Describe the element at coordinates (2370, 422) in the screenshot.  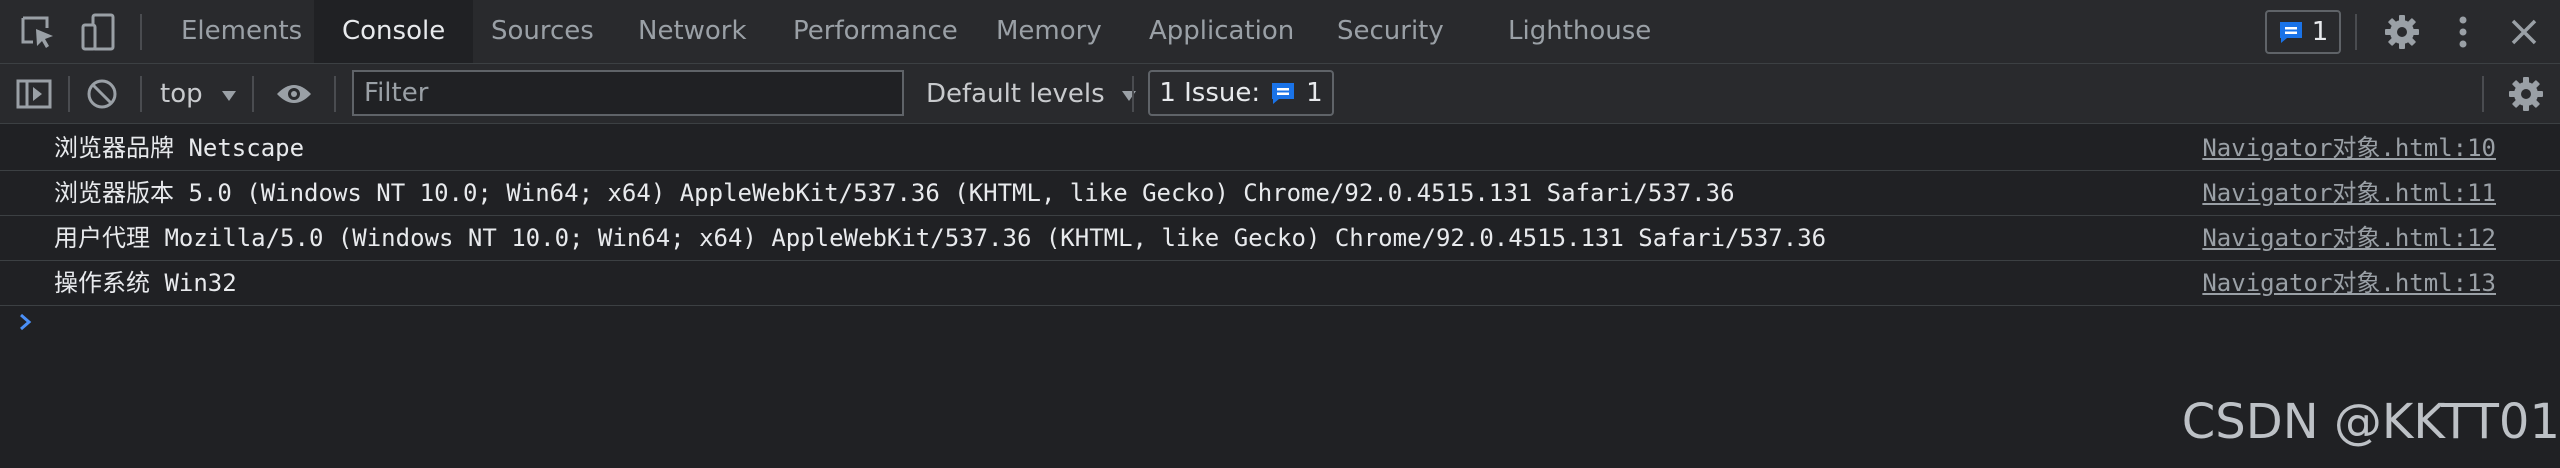
I see `watermark-text: CSDN @KKTT01` at that location.